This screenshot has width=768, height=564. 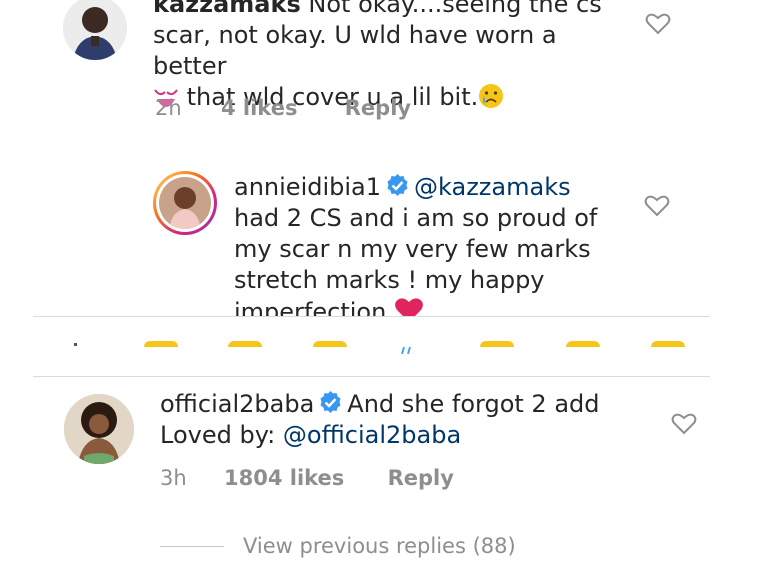 What do you see at coordinates (310, 307) in the screenshot?
I see `comment-text: imperfection` at bounding box center [310, 307].